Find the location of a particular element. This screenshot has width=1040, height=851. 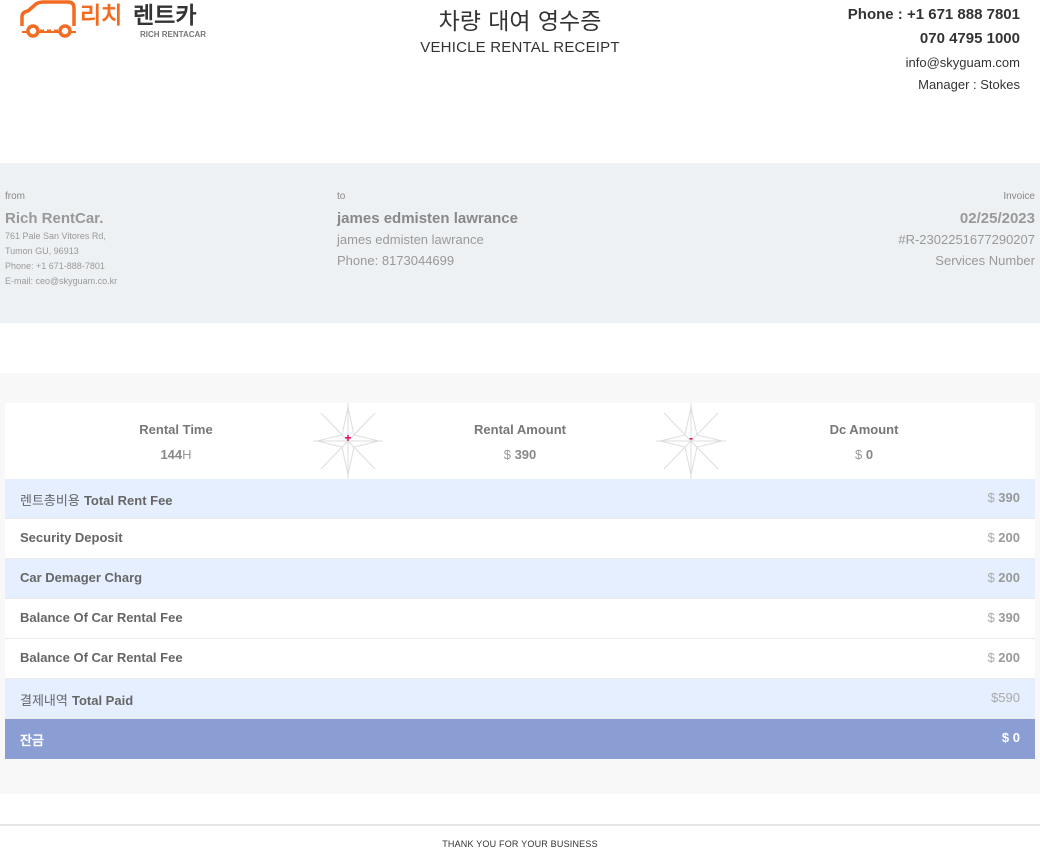

rental-time-unit: H is located at coordinates (187, 454).